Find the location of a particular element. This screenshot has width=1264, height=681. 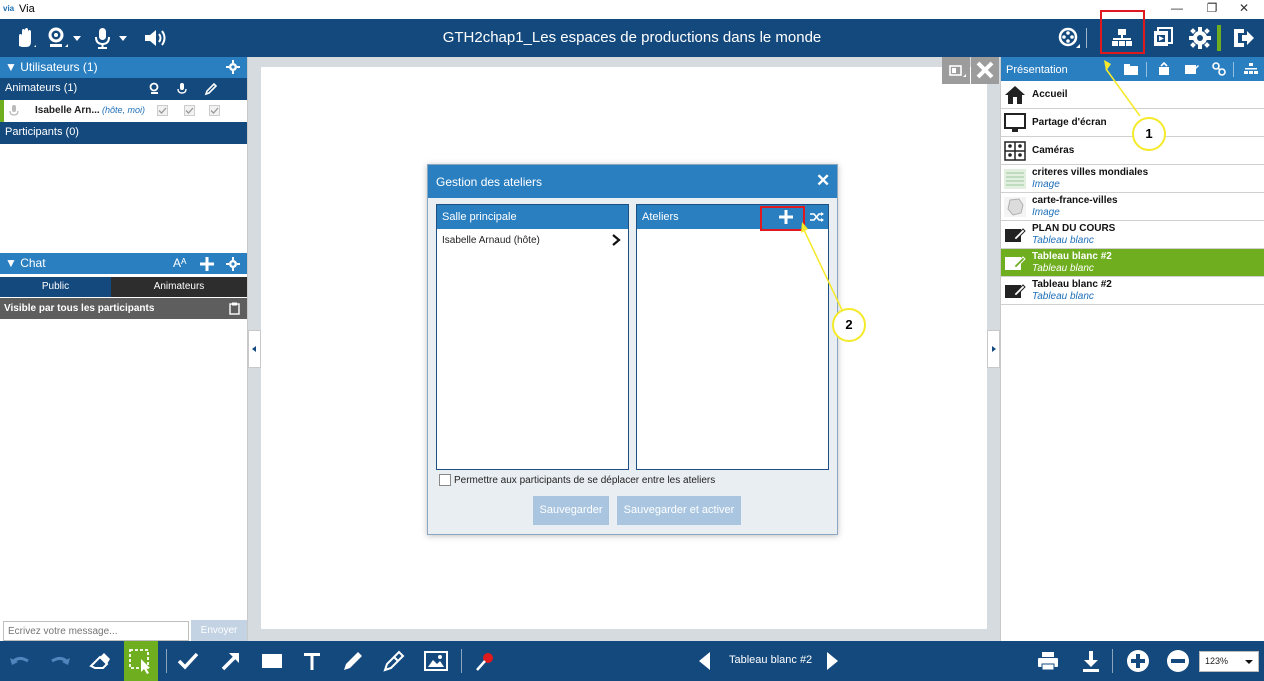

page-label: Tableau blanc #2 is located at coordinates (771, 660).